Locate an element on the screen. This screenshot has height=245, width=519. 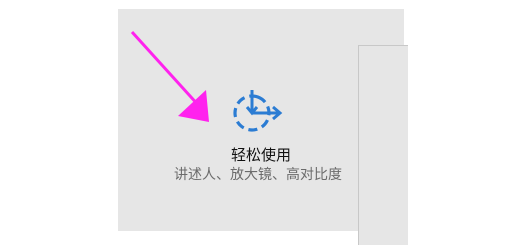
ease-of-access-icon is located at coordinates (258, 111).